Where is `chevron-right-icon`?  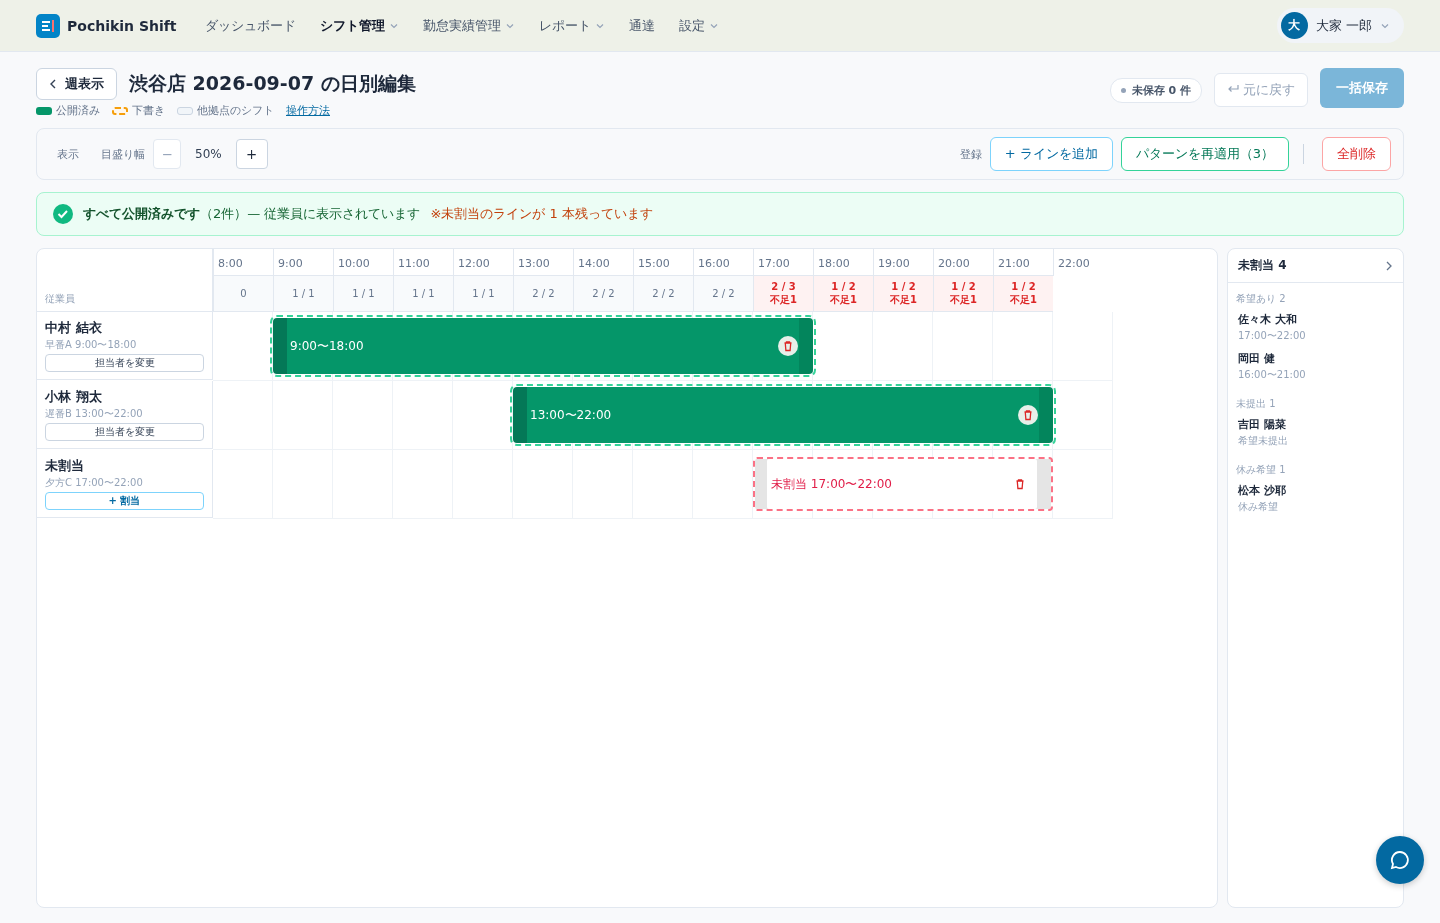
chevron-right-icon is located at coordinates (1389, 265).